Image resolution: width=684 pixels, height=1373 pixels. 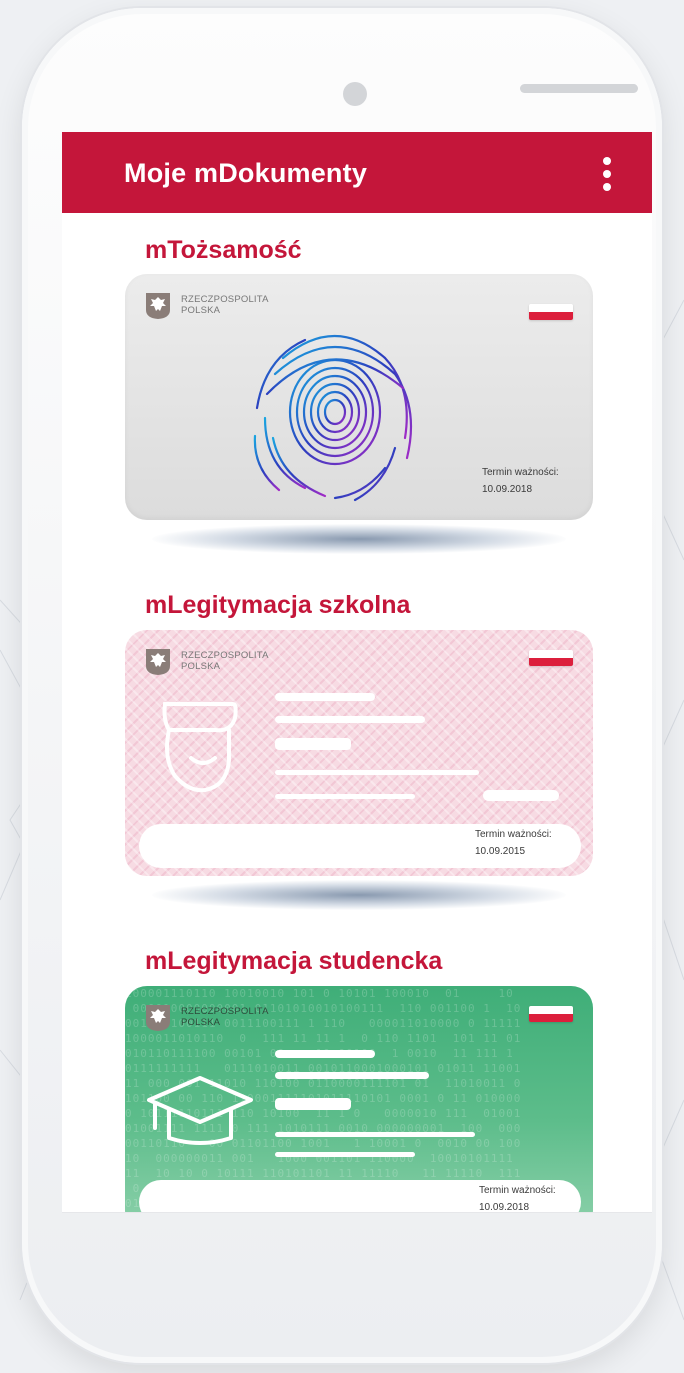 I want to click on graduation-cap-icon, so click(x=200, y=1110).